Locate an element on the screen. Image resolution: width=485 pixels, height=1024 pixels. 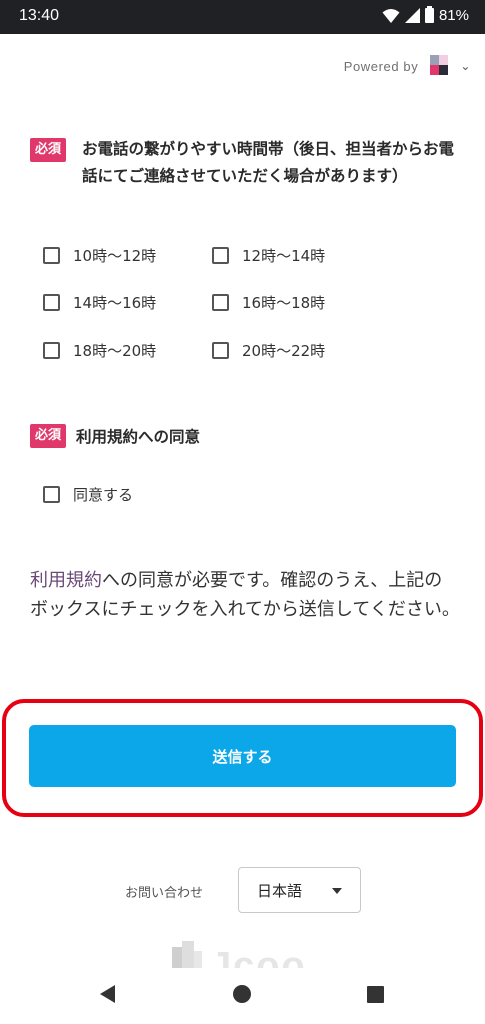
cellular-signal-icon is located at coordinates (412, 15).